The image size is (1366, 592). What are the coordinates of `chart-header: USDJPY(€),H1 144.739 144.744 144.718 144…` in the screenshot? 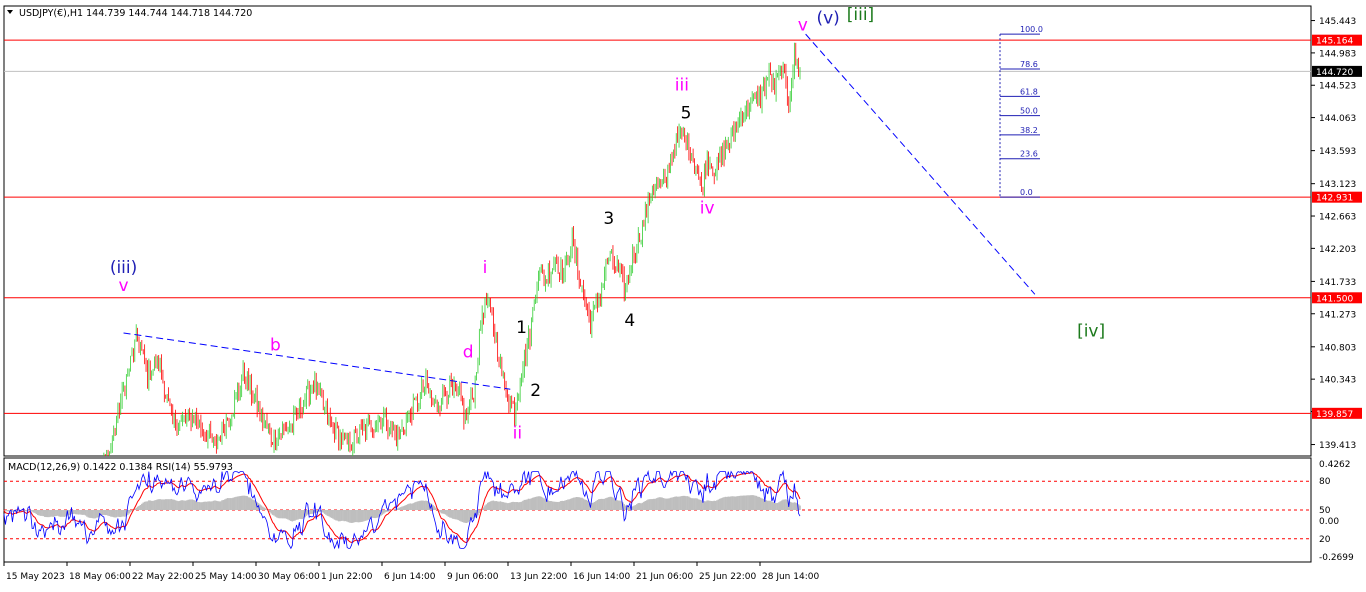 It's located at (129, 13).